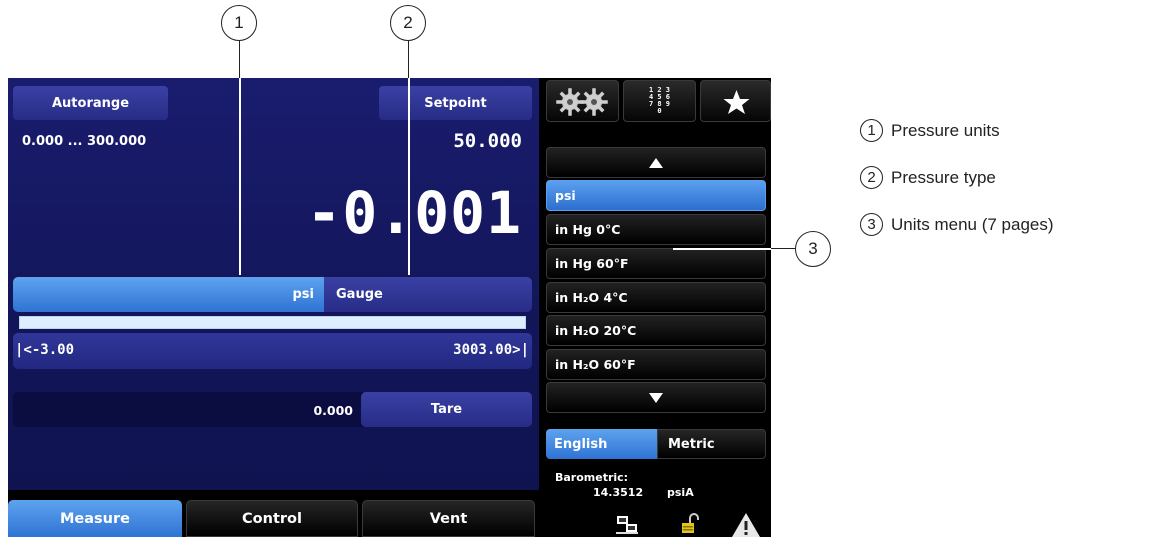 The height and width of the screenshot is (537, 1159). Describe the element at coordinates (871, 177) in the screenshot. I see `legend-number: 2` at that location.